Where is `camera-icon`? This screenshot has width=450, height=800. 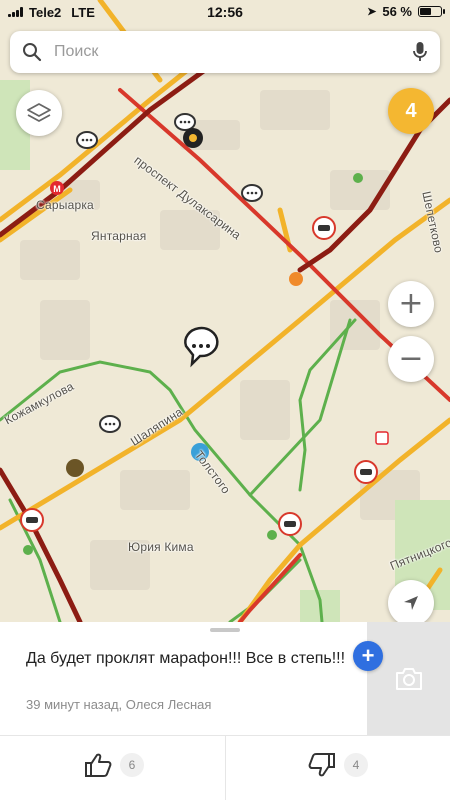
camera-icon is located at coordinates (408, 678).